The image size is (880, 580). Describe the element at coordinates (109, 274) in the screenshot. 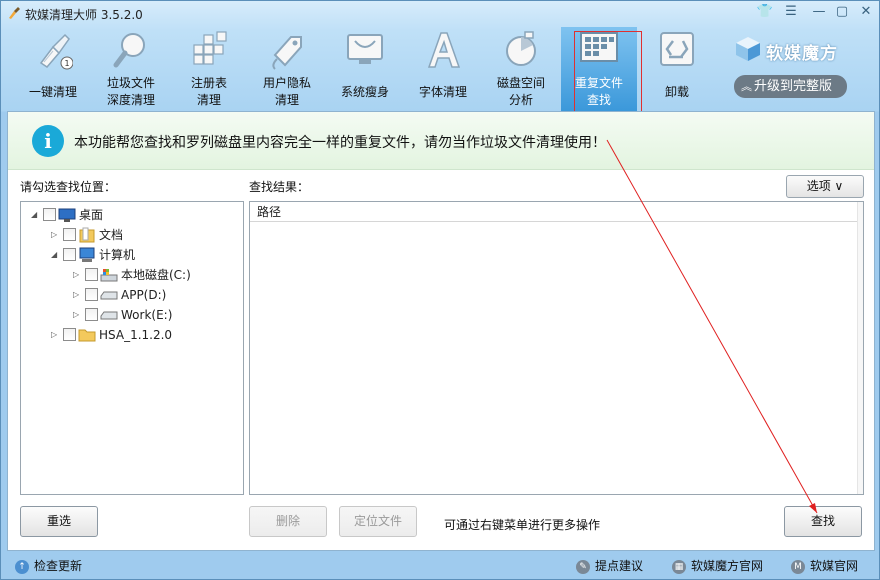

I see `system-drive-icon` at that location.